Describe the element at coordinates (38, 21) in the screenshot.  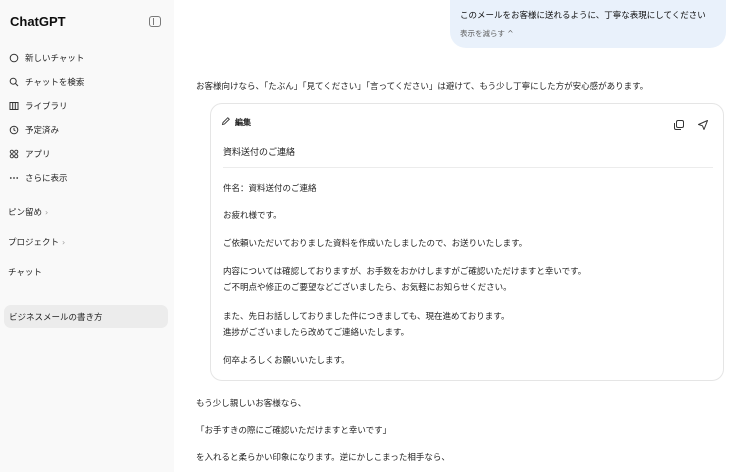
I see `app-title: ChatGPT` at that location.